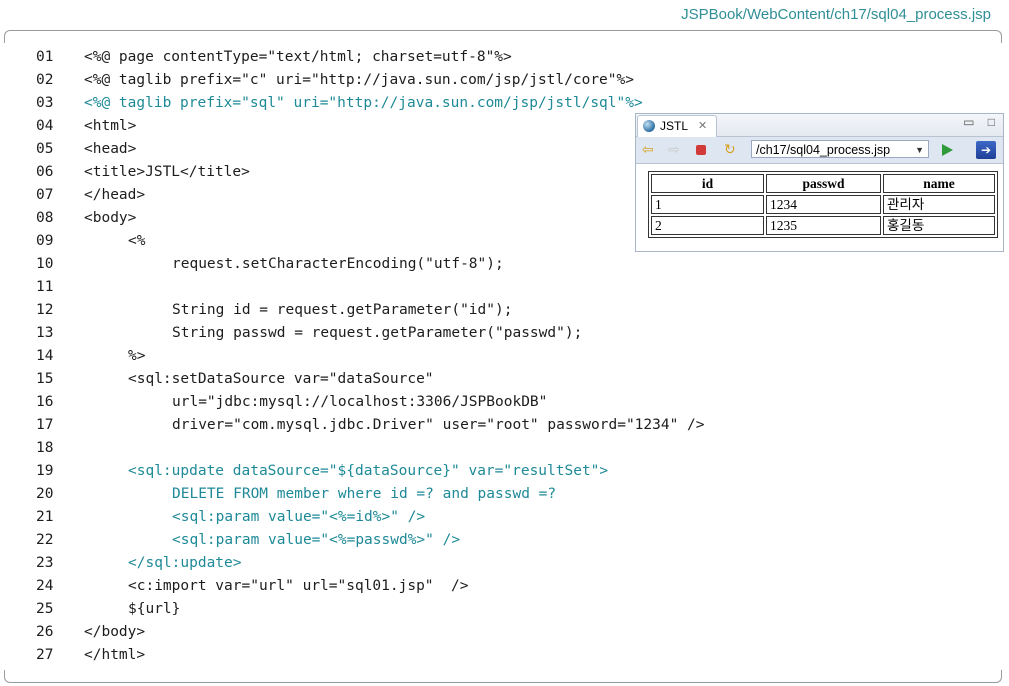 The image size is (1009, 686). Describe the element at coordinates (45, 586) in the screenshot. I see `line-number: 24` at that location.